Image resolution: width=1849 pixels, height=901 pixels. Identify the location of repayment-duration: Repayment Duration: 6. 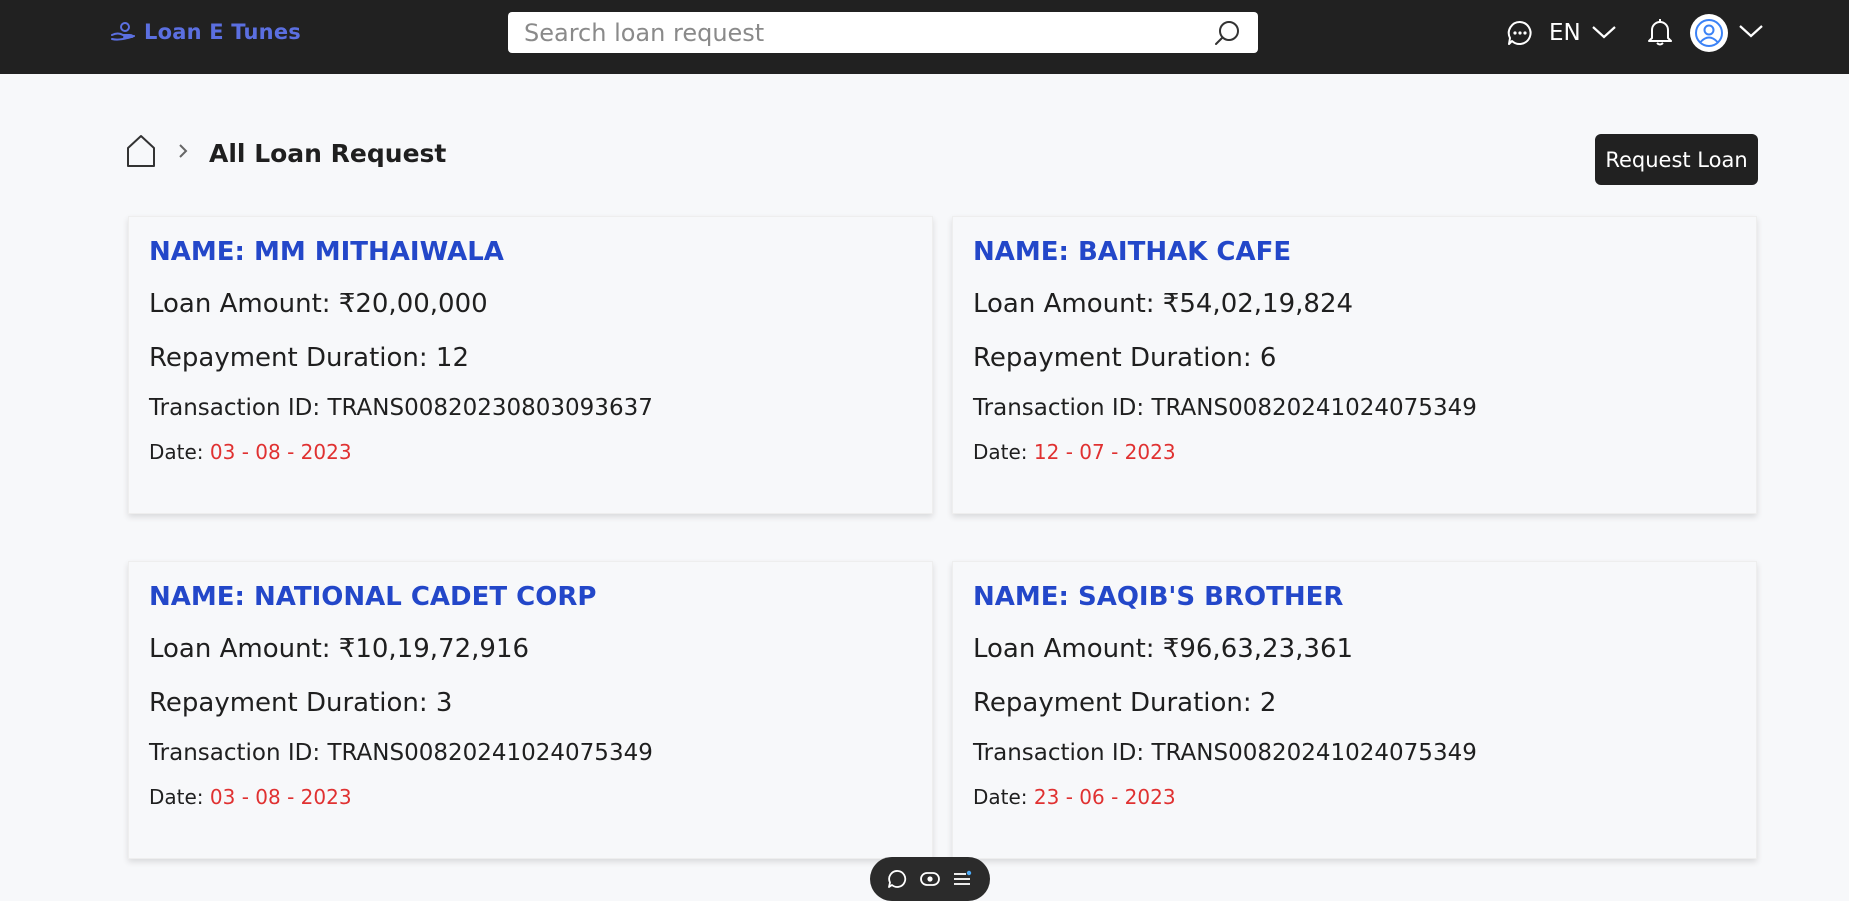
(1125, 358).